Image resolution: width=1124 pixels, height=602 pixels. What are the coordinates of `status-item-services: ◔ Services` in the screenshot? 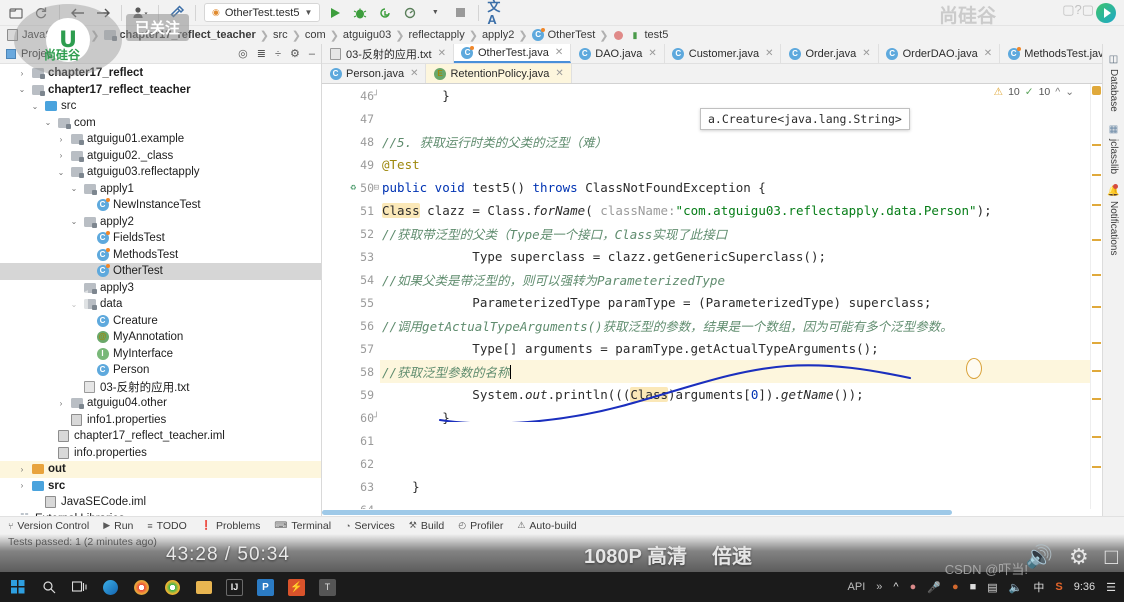 It's located at (370, 526).